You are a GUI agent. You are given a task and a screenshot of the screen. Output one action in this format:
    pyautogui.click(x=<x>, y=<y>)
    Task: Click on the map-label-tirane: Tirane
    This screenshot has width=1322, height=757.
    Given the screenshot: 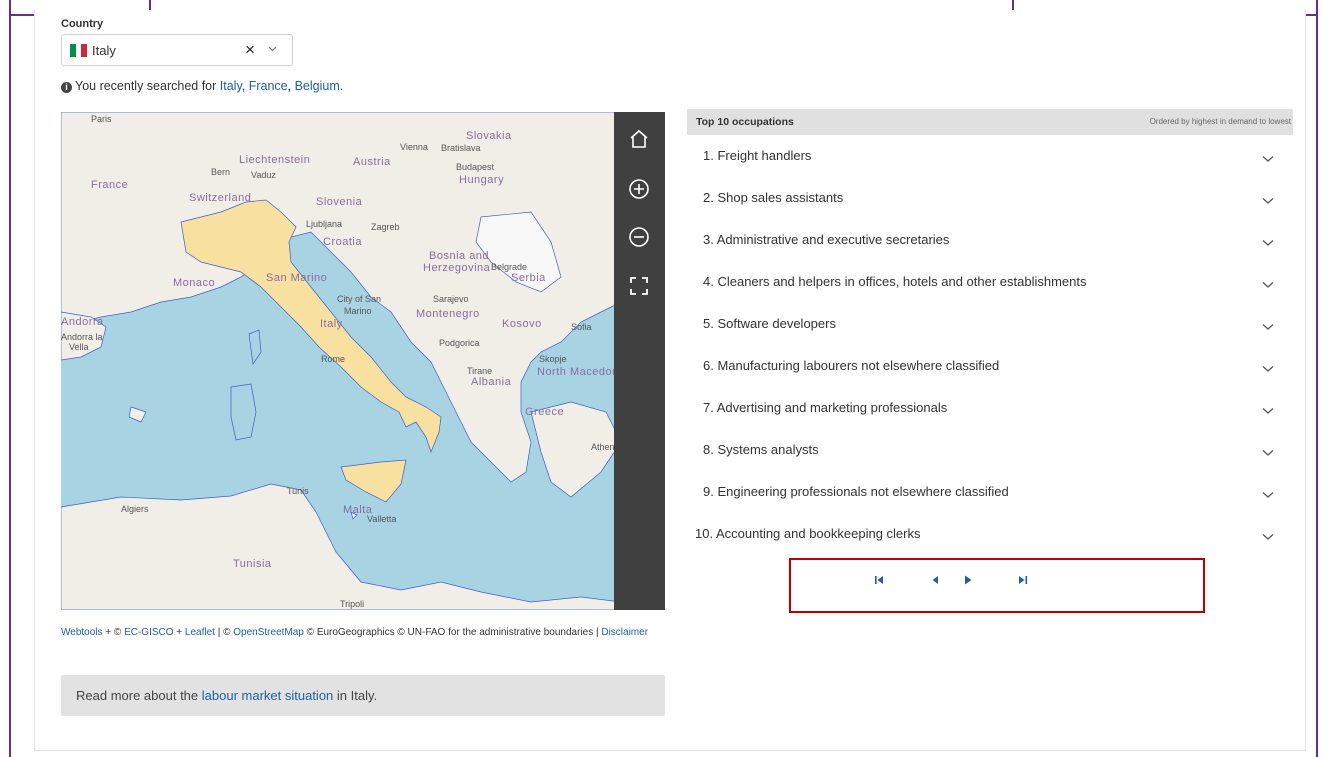 What is the action you would take?
    pyautogui.click(x=480, y=371)
    